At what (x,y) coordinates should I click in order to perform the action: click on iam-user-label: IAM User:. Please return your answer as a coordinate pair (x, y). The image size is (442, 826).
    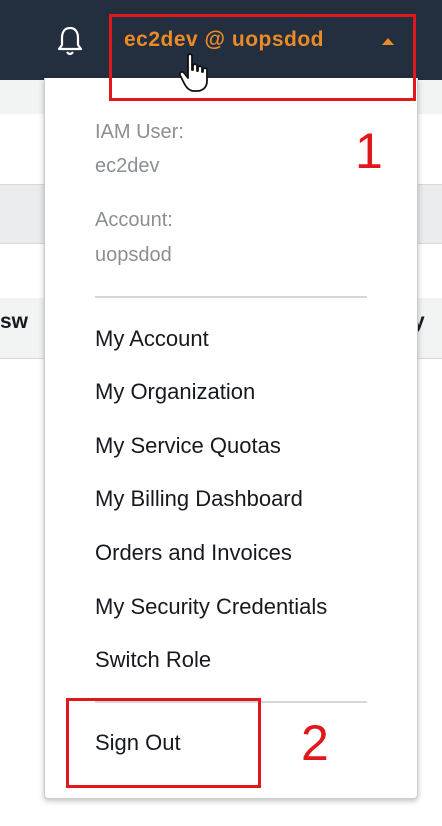
    Looking at the image, I should click on (139, 132).